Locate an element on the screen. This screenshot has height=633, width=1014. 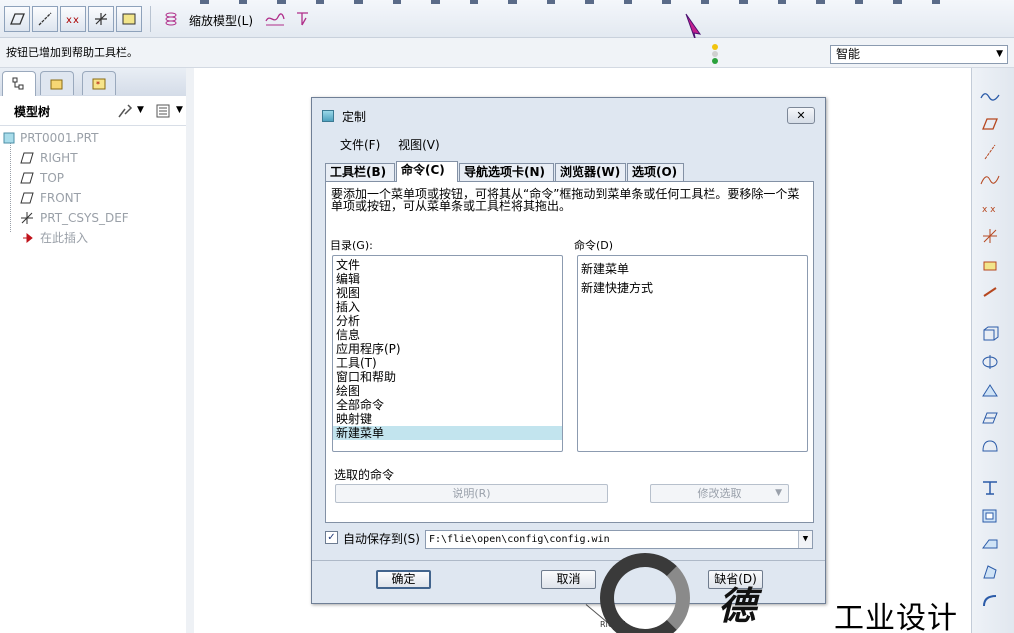
list-item: 新建菜单 is located at coordinates (692, 269).